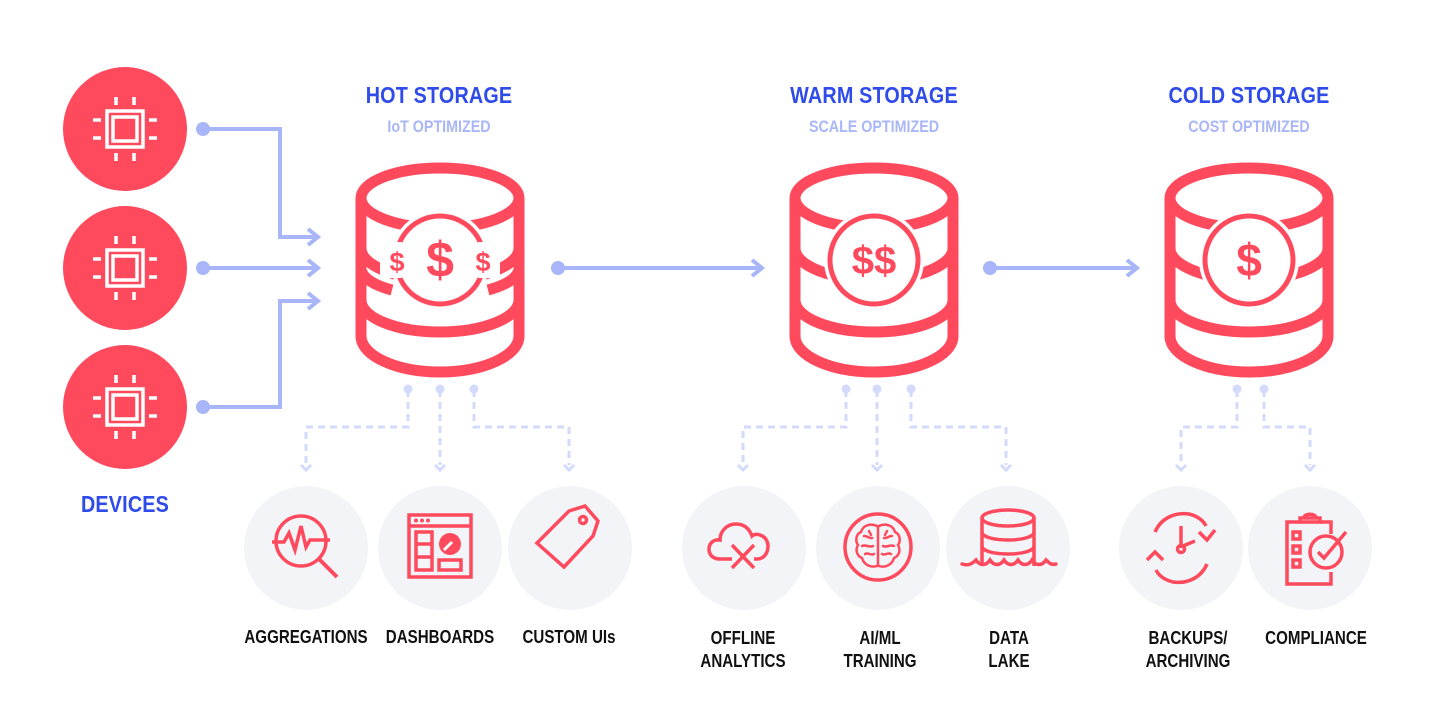 This screenshot has width=1440, height=715. I want to click on use-case-custom-uis, so click(570, 548).